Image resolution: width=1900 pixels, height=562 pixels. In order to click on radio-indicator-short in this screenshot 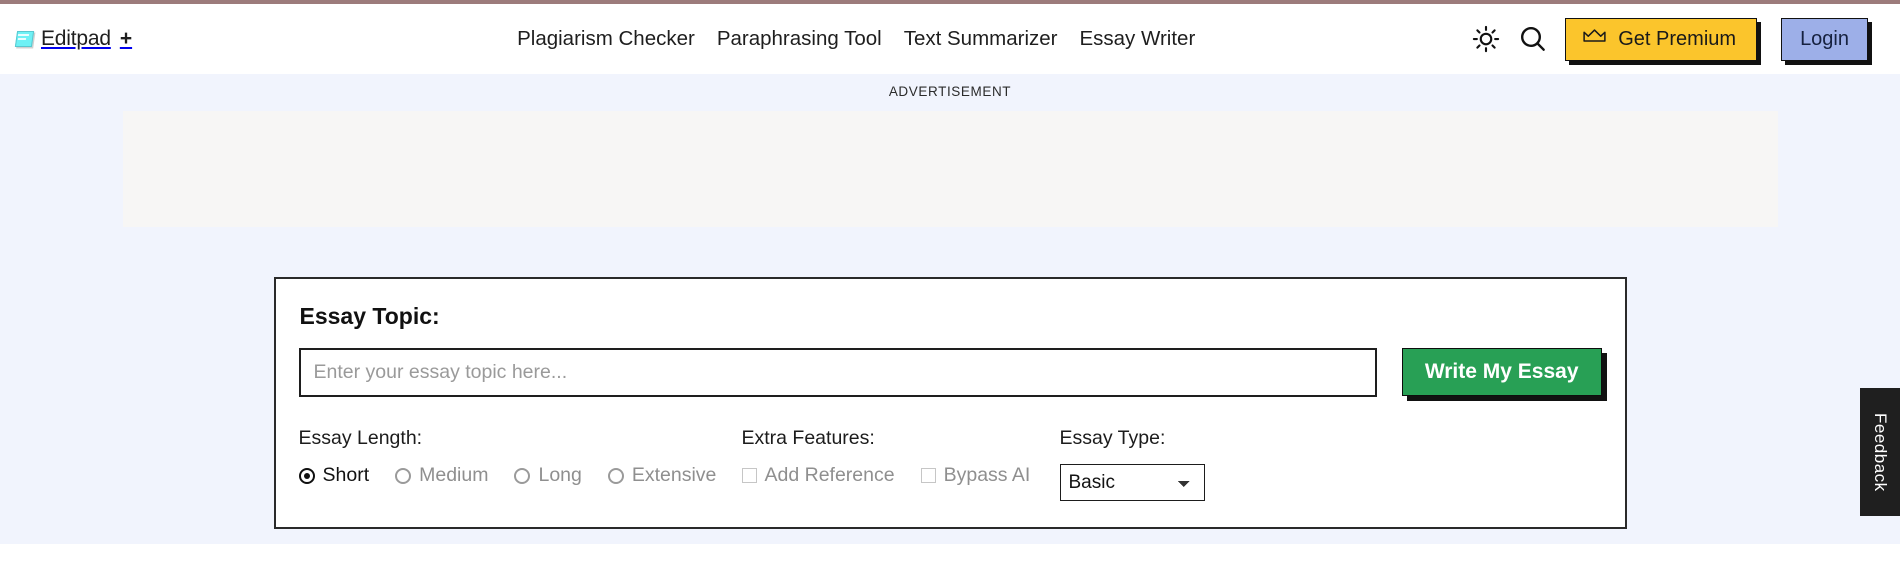, I will do `click(306, 475)`.